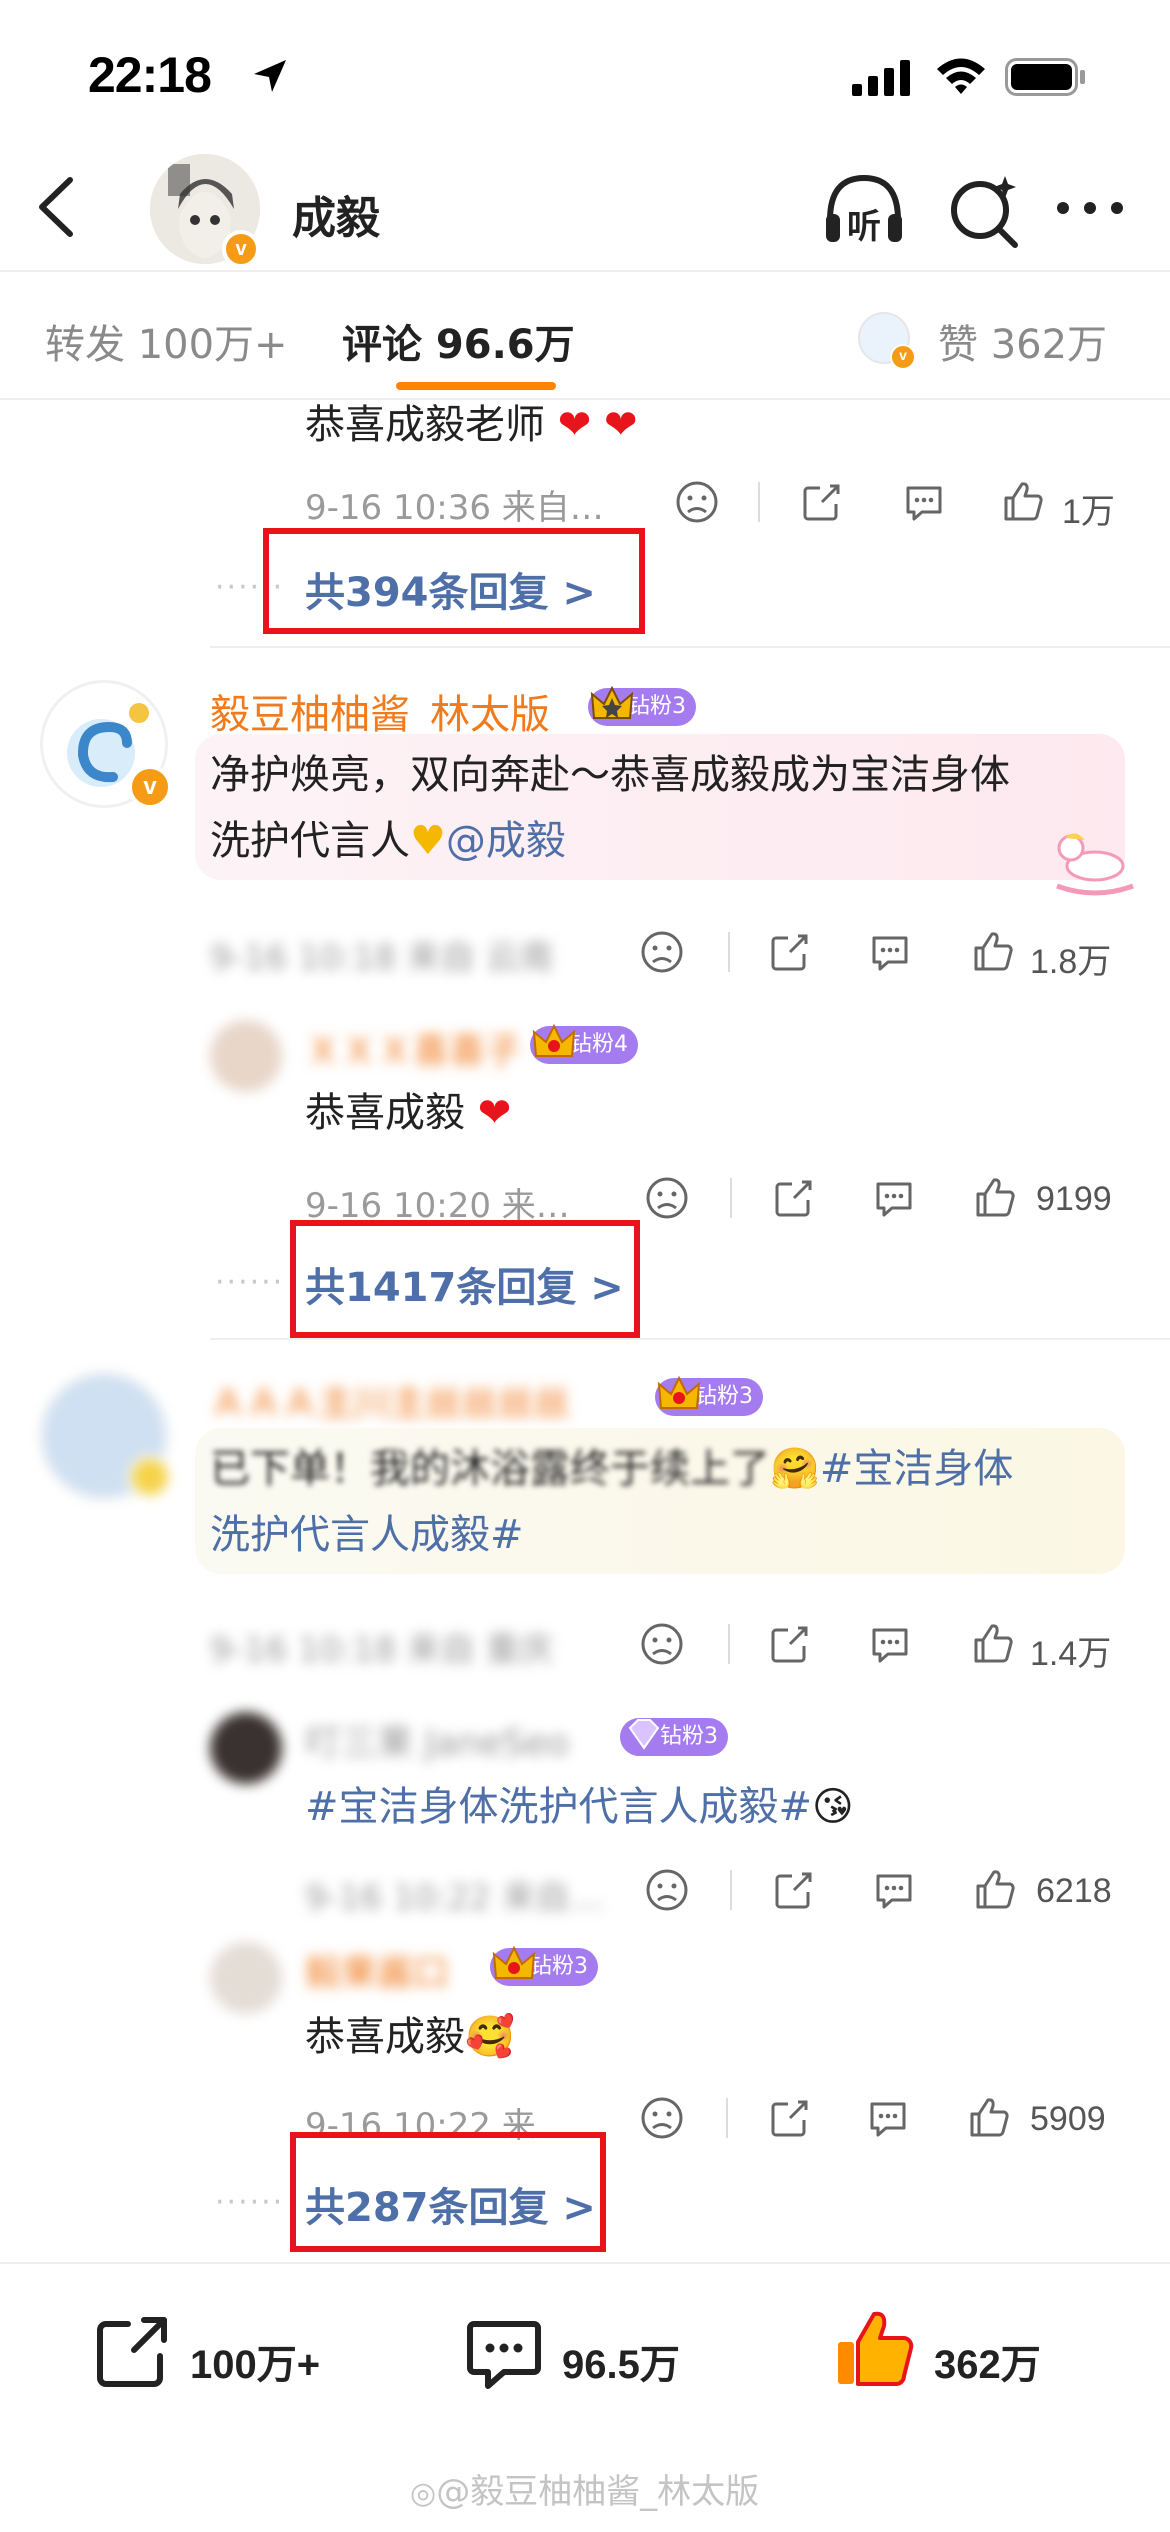  I want to click on listen-headphones-icon: 听, so click(864, 210).